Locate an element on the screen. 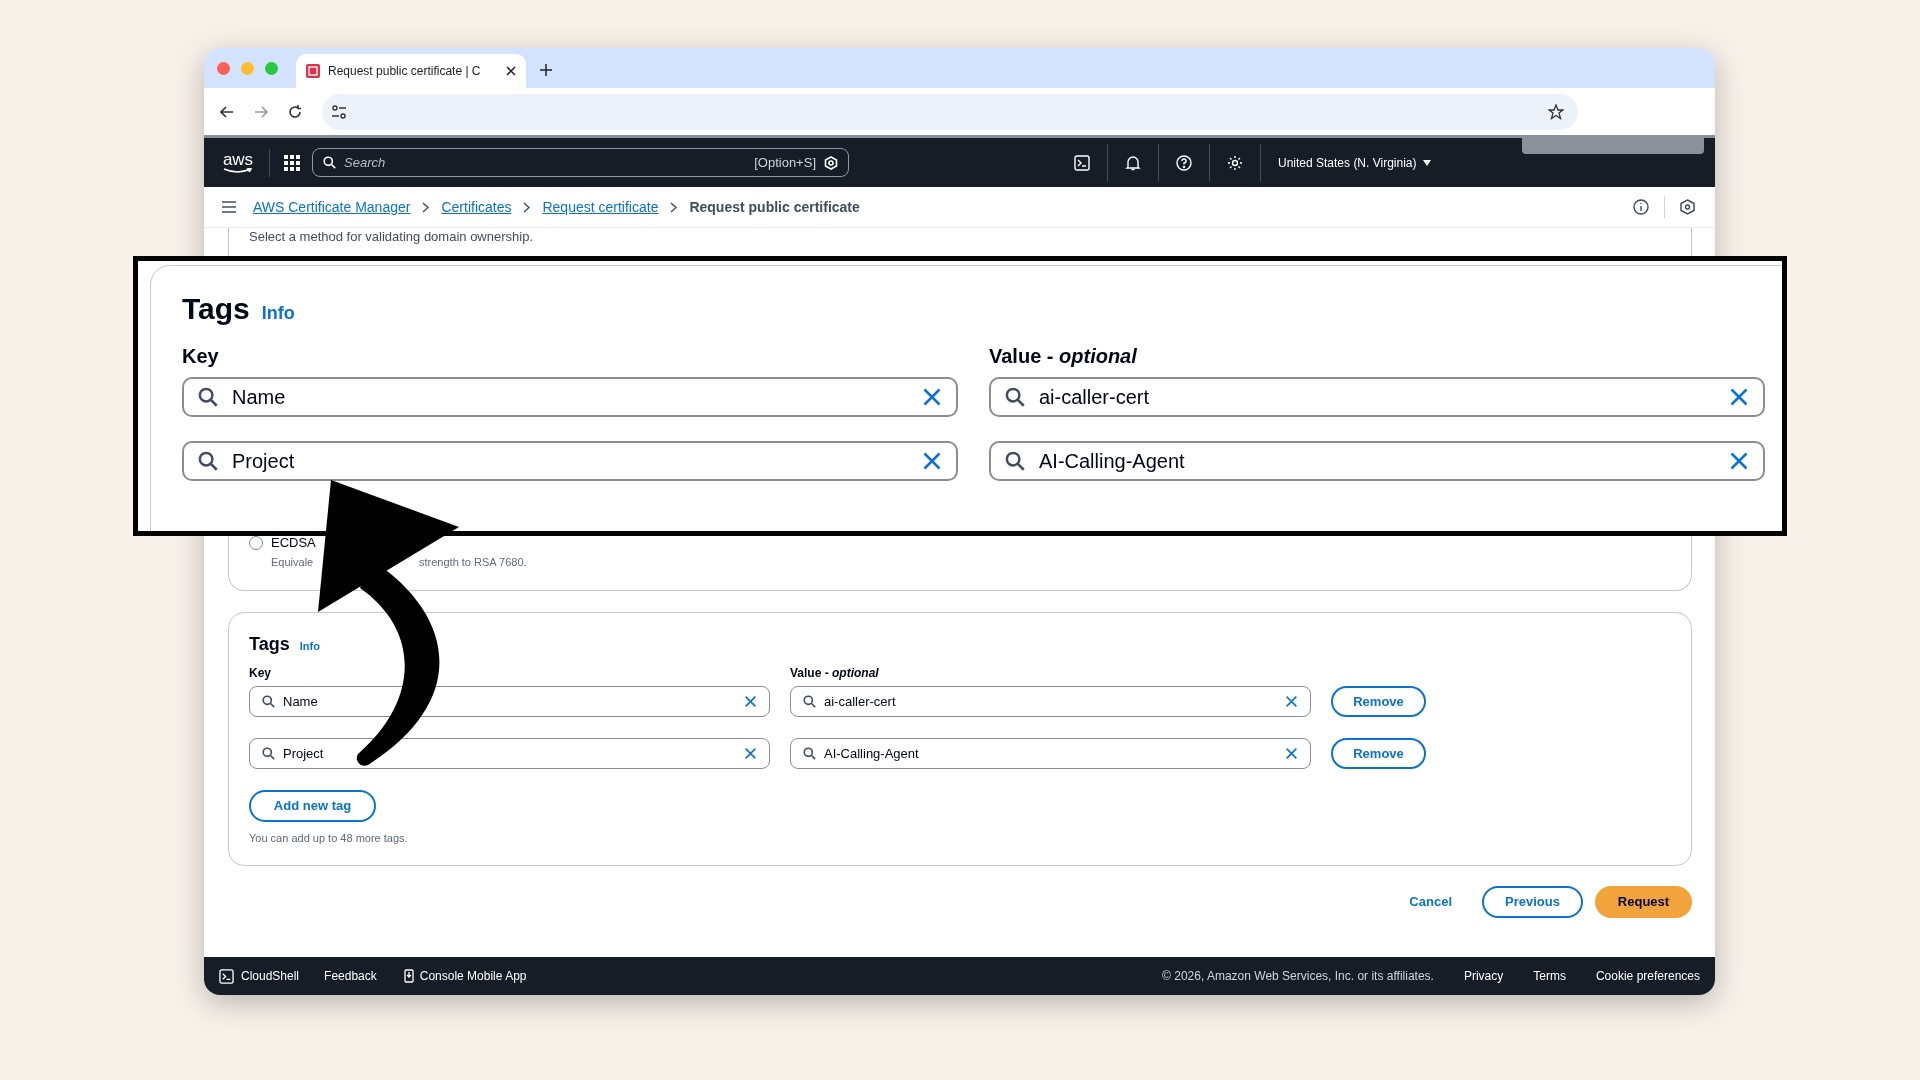  search-input: Search is located at coordinates (494, 162).